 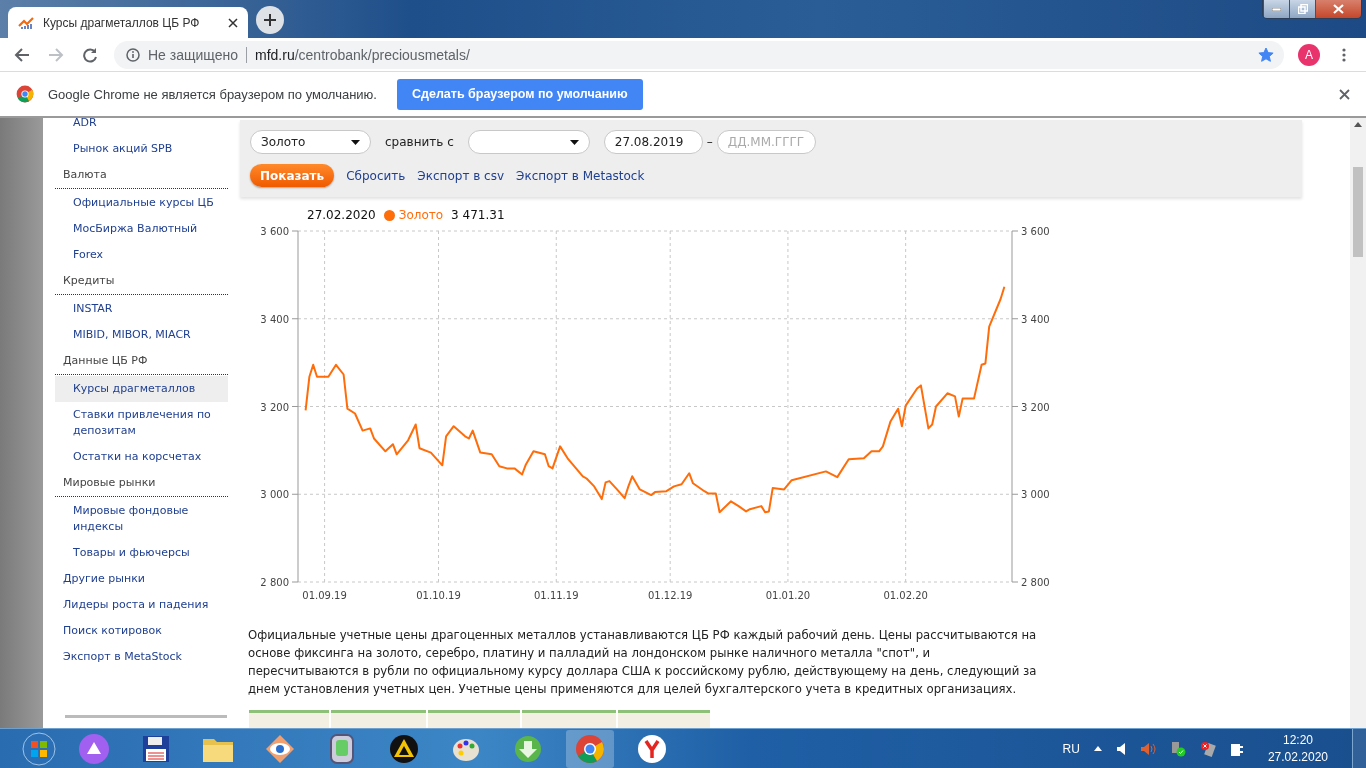 I want to click on action-link: Экспорт в csv, so click(x=461, y=175).